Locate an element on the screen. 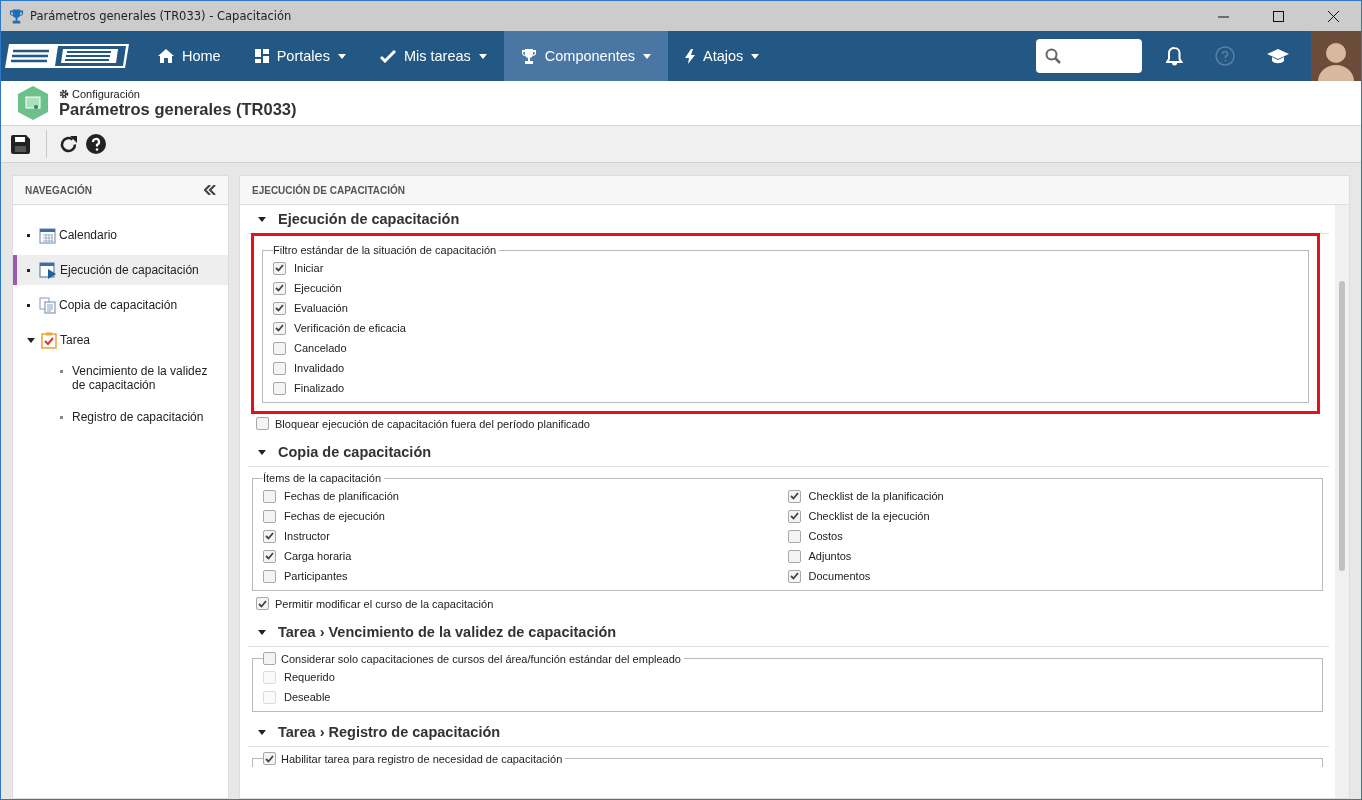  grid-icon is located at coordinates (261, 56).